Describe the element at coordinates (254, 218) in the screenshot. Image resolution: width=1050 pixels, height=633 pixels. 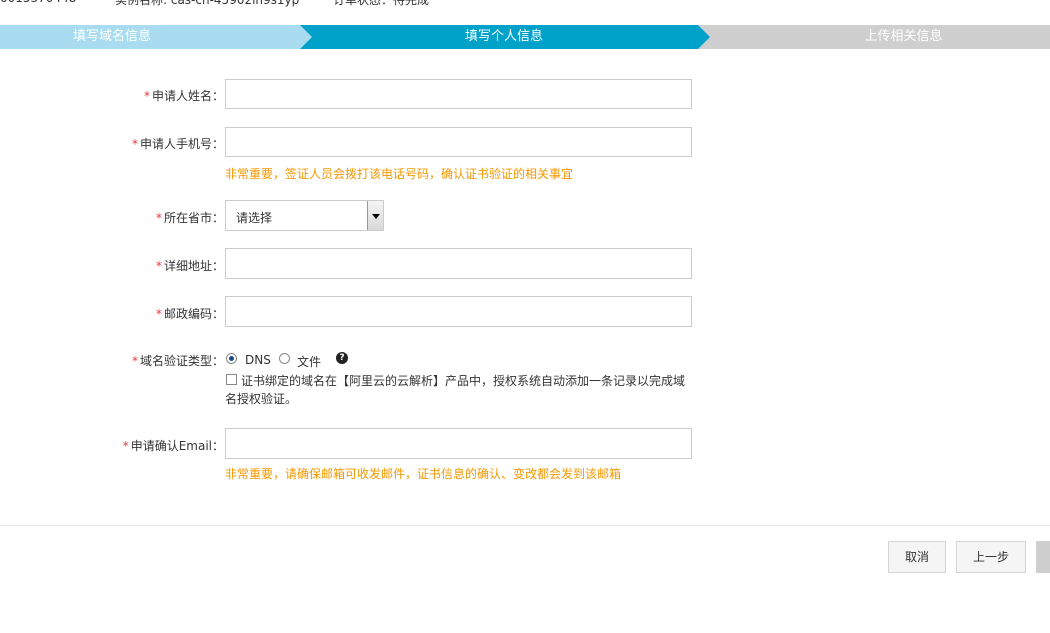
I see `province-city-selected: 请选择` at that location.